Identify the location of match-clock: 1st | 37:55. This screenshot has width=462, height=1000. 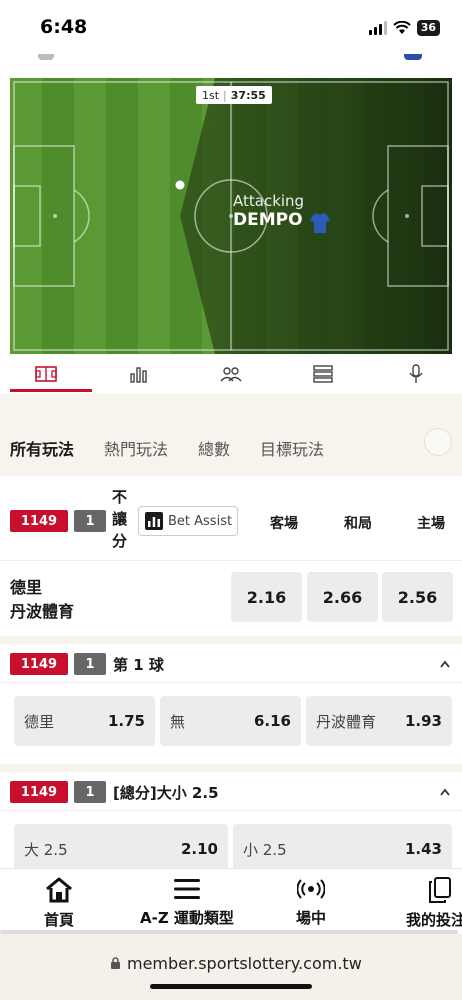
(234, 95).